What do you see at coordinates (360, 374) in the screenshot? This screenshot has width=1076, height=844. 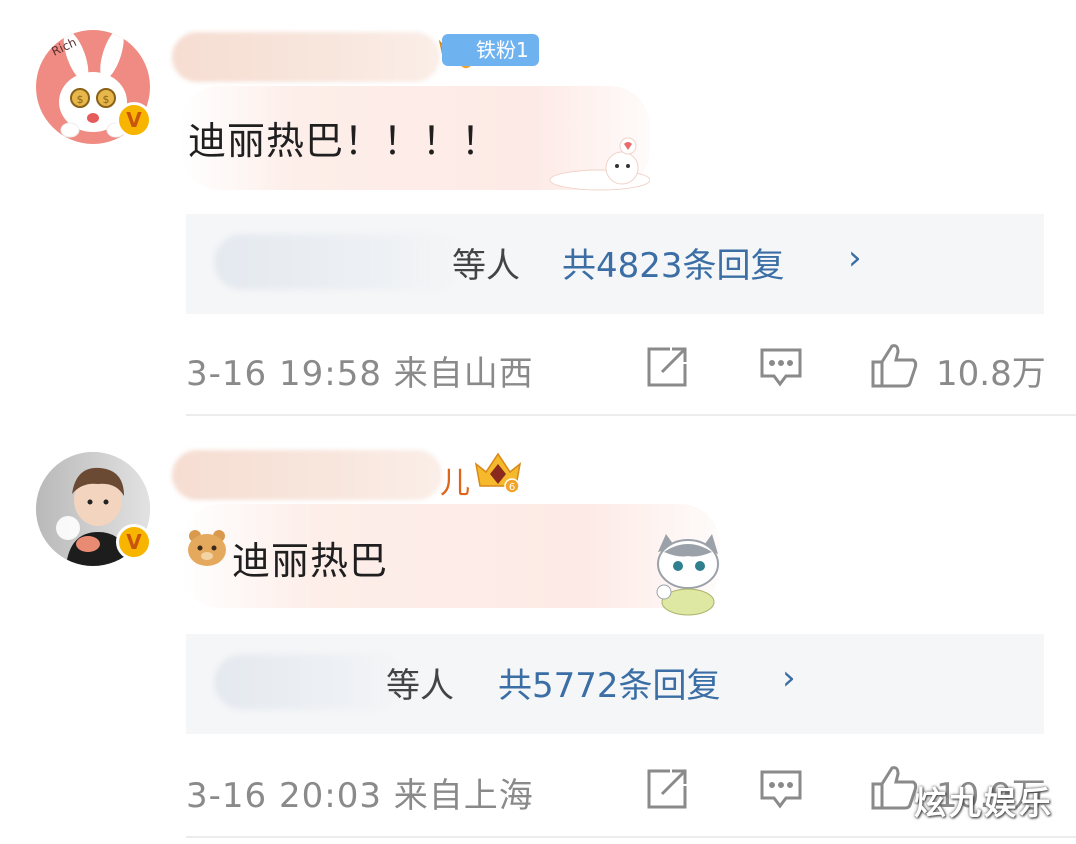 I see `comment-meta: 3-16 19:58 来自山西` at bounding box center [360, 374].